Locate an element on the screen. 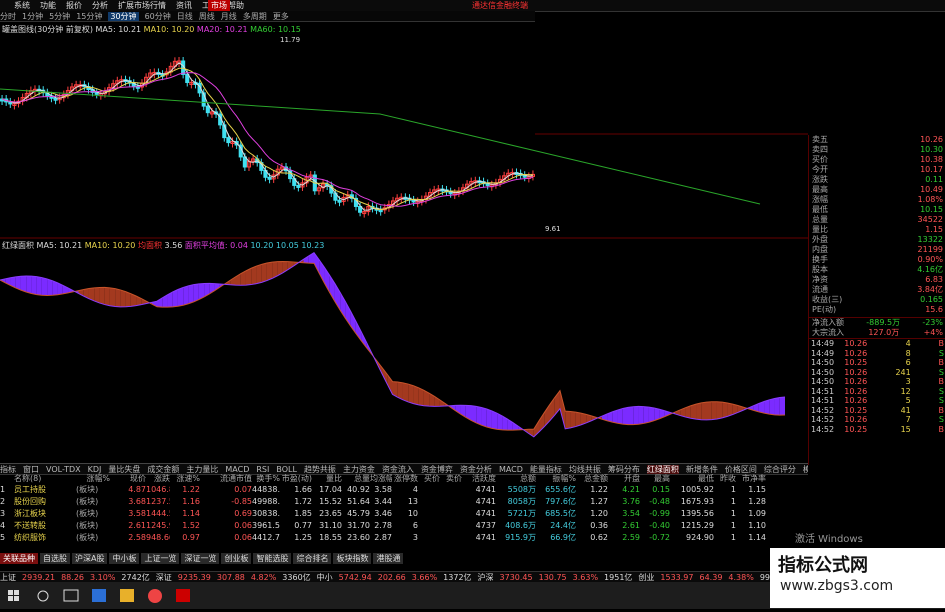  indicator-tab: 量比失盘 is located at coordinates (124, 469).